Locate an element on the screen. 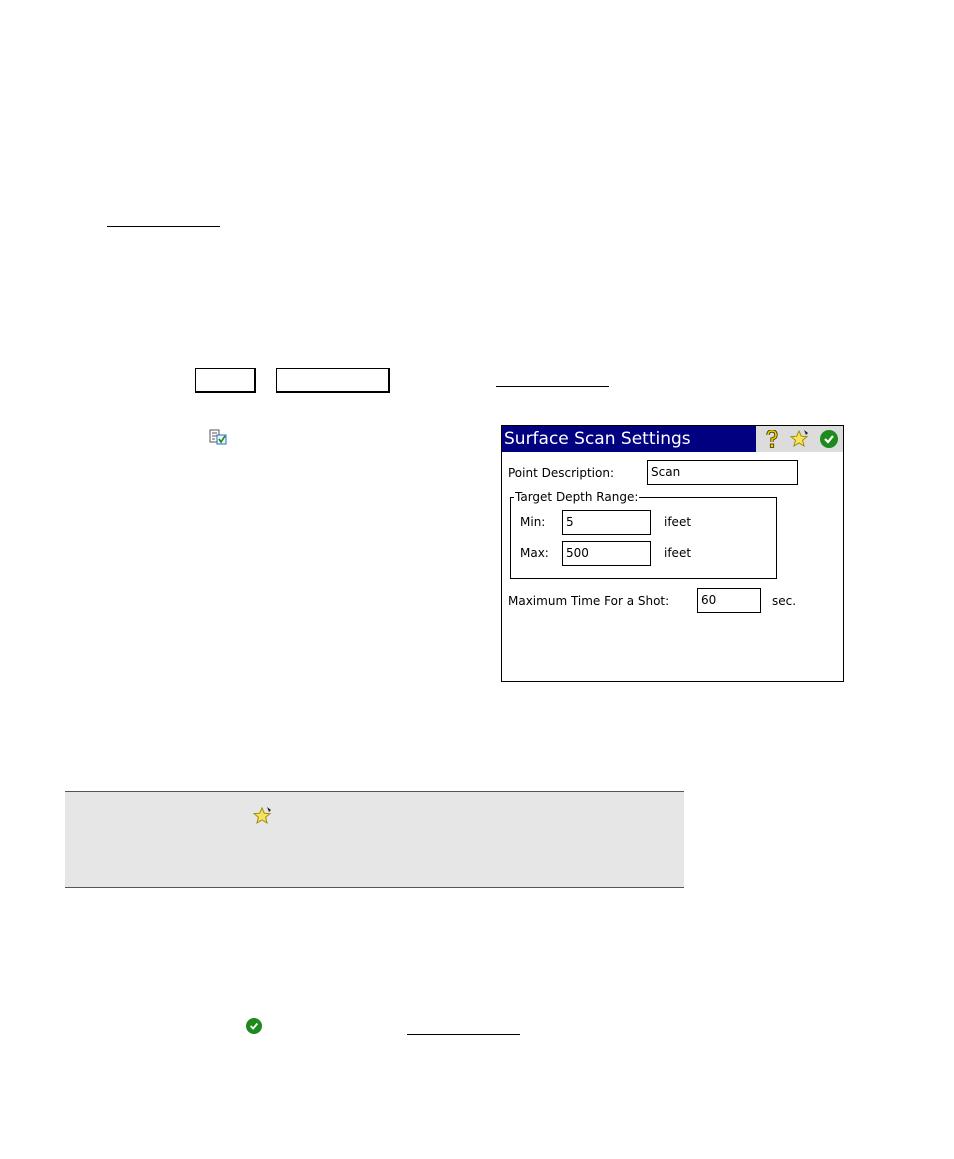 This screenshot has height=1159, width=954. min-depth-input: 5 is located at coordinates (606, 522).